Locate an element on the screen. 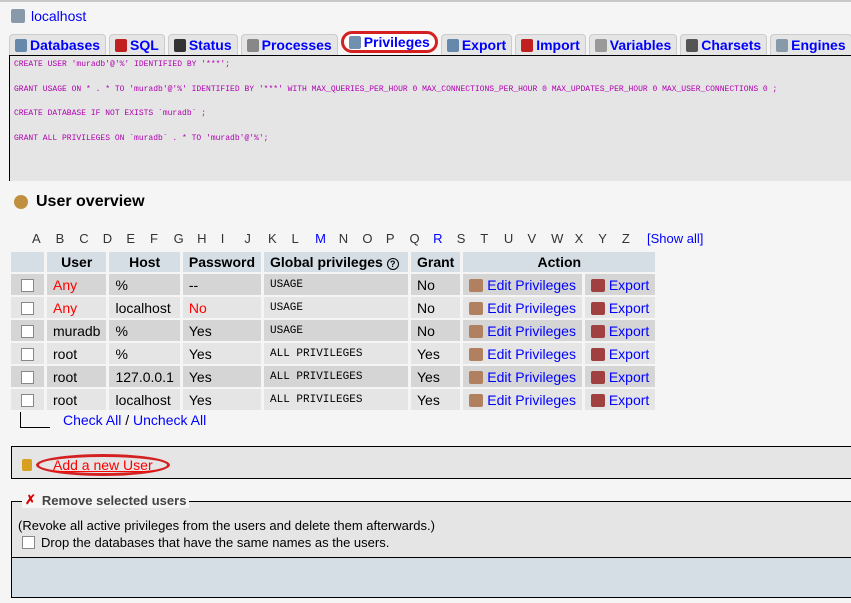 The image size is (851, 603). cell-grant: Yes is located at coordinates (436, 376).